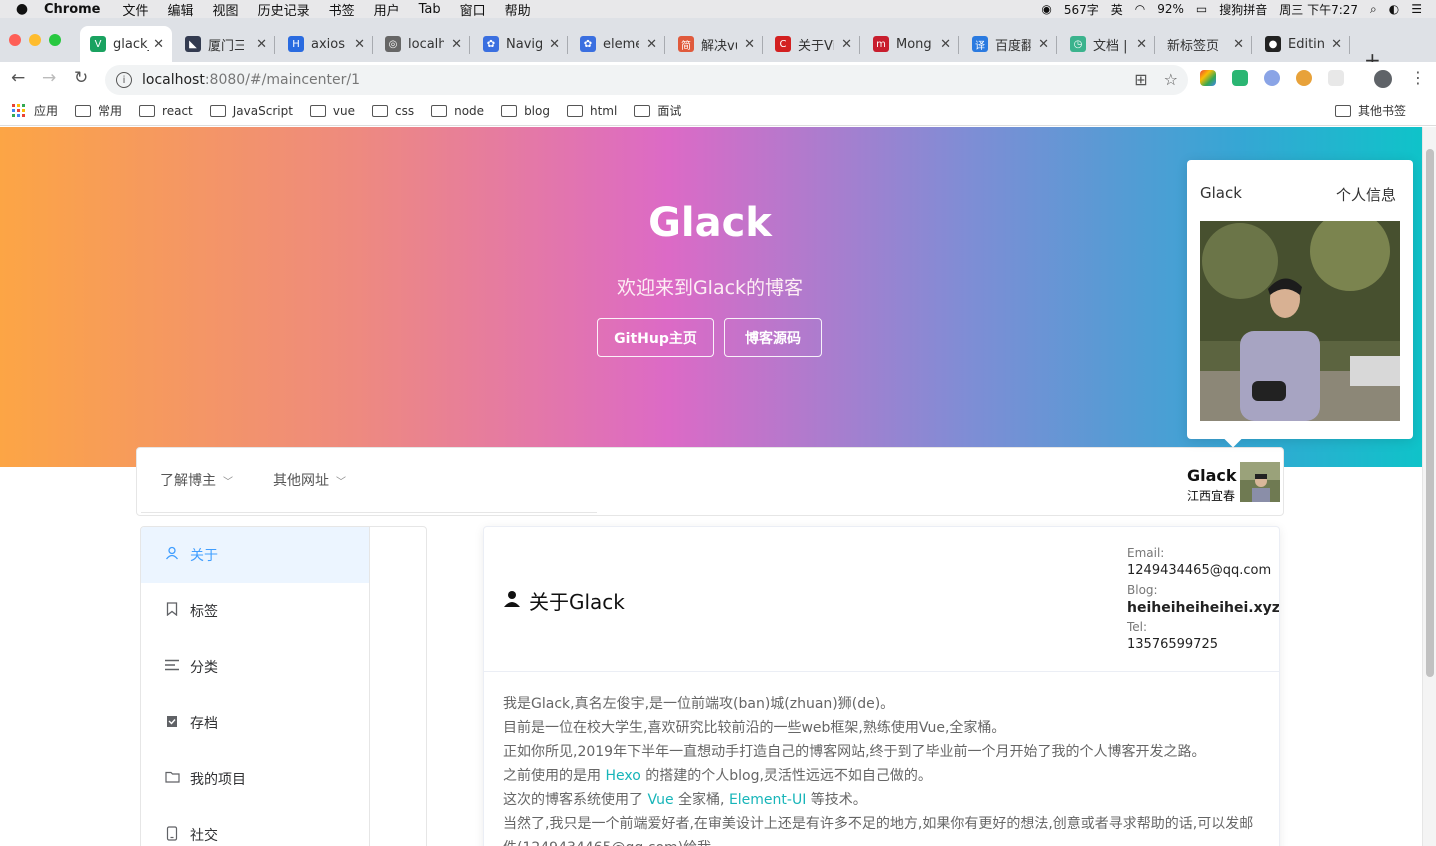 The height and width of the screenshot is (846, 1436). I want to click on page-scrollbar, so click(1429, 486).